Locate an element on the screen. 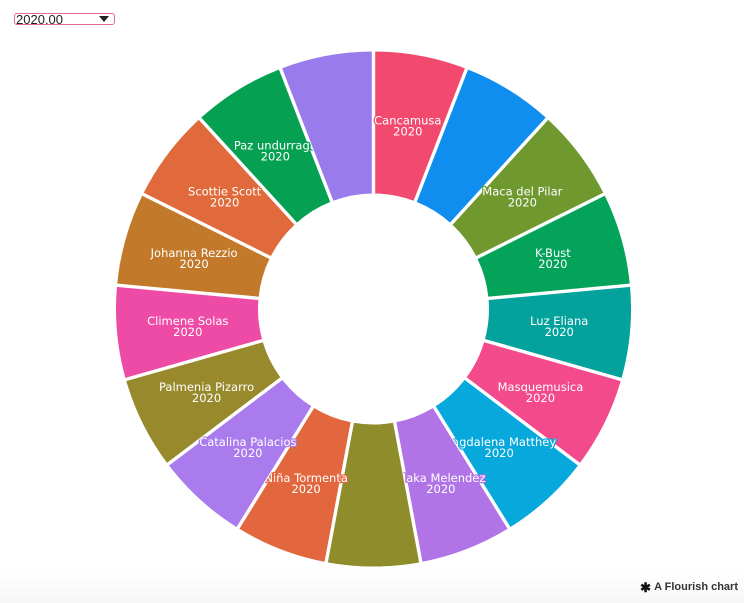 The image size is (744, 603). year-select-value: 2020.00 is located at coordinates (39, 19).